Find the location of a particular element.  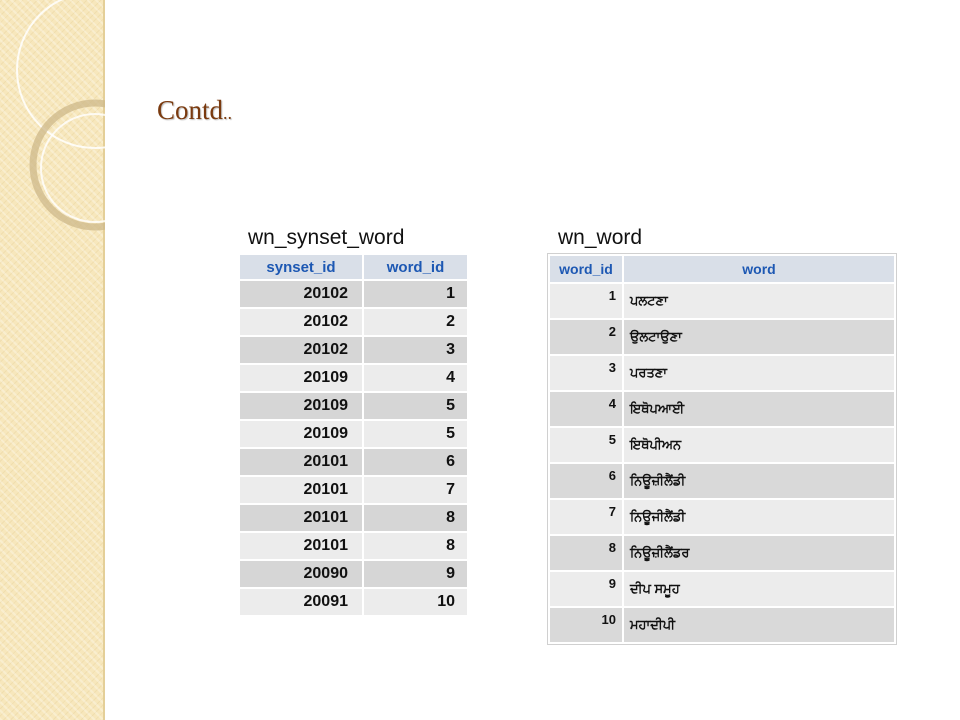

table-row: 7 ਨਿਊਜੀਲੈਂਡੀ is located at coordinates (722, 517).